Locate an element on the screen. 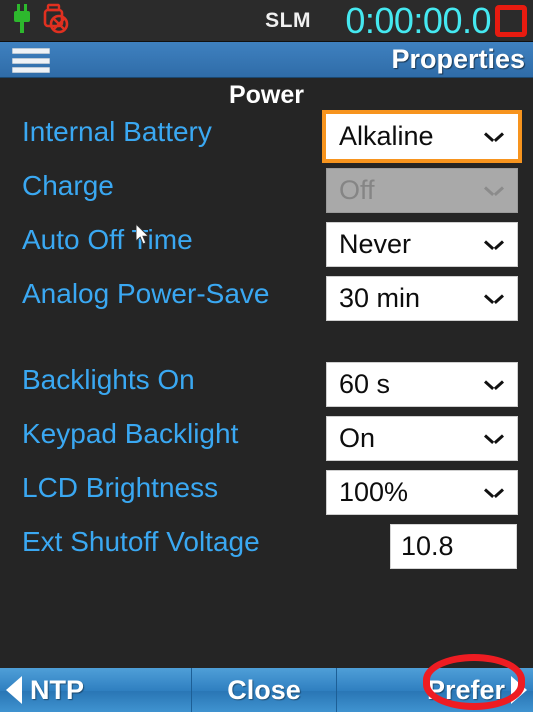 The image size is (533, 712). control-wrapper: 30 min is located at coordinates (422, 298).